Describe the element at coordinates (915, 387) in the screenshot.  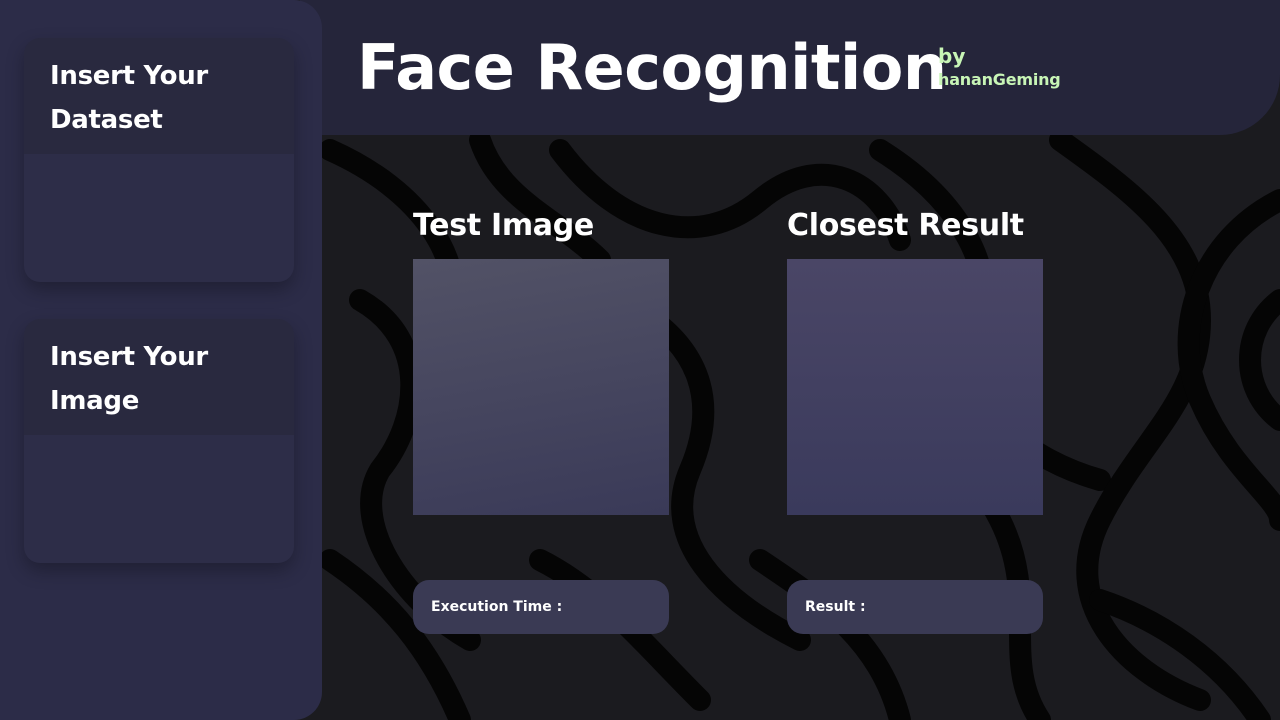
I see `closest-result-frame` at that location.